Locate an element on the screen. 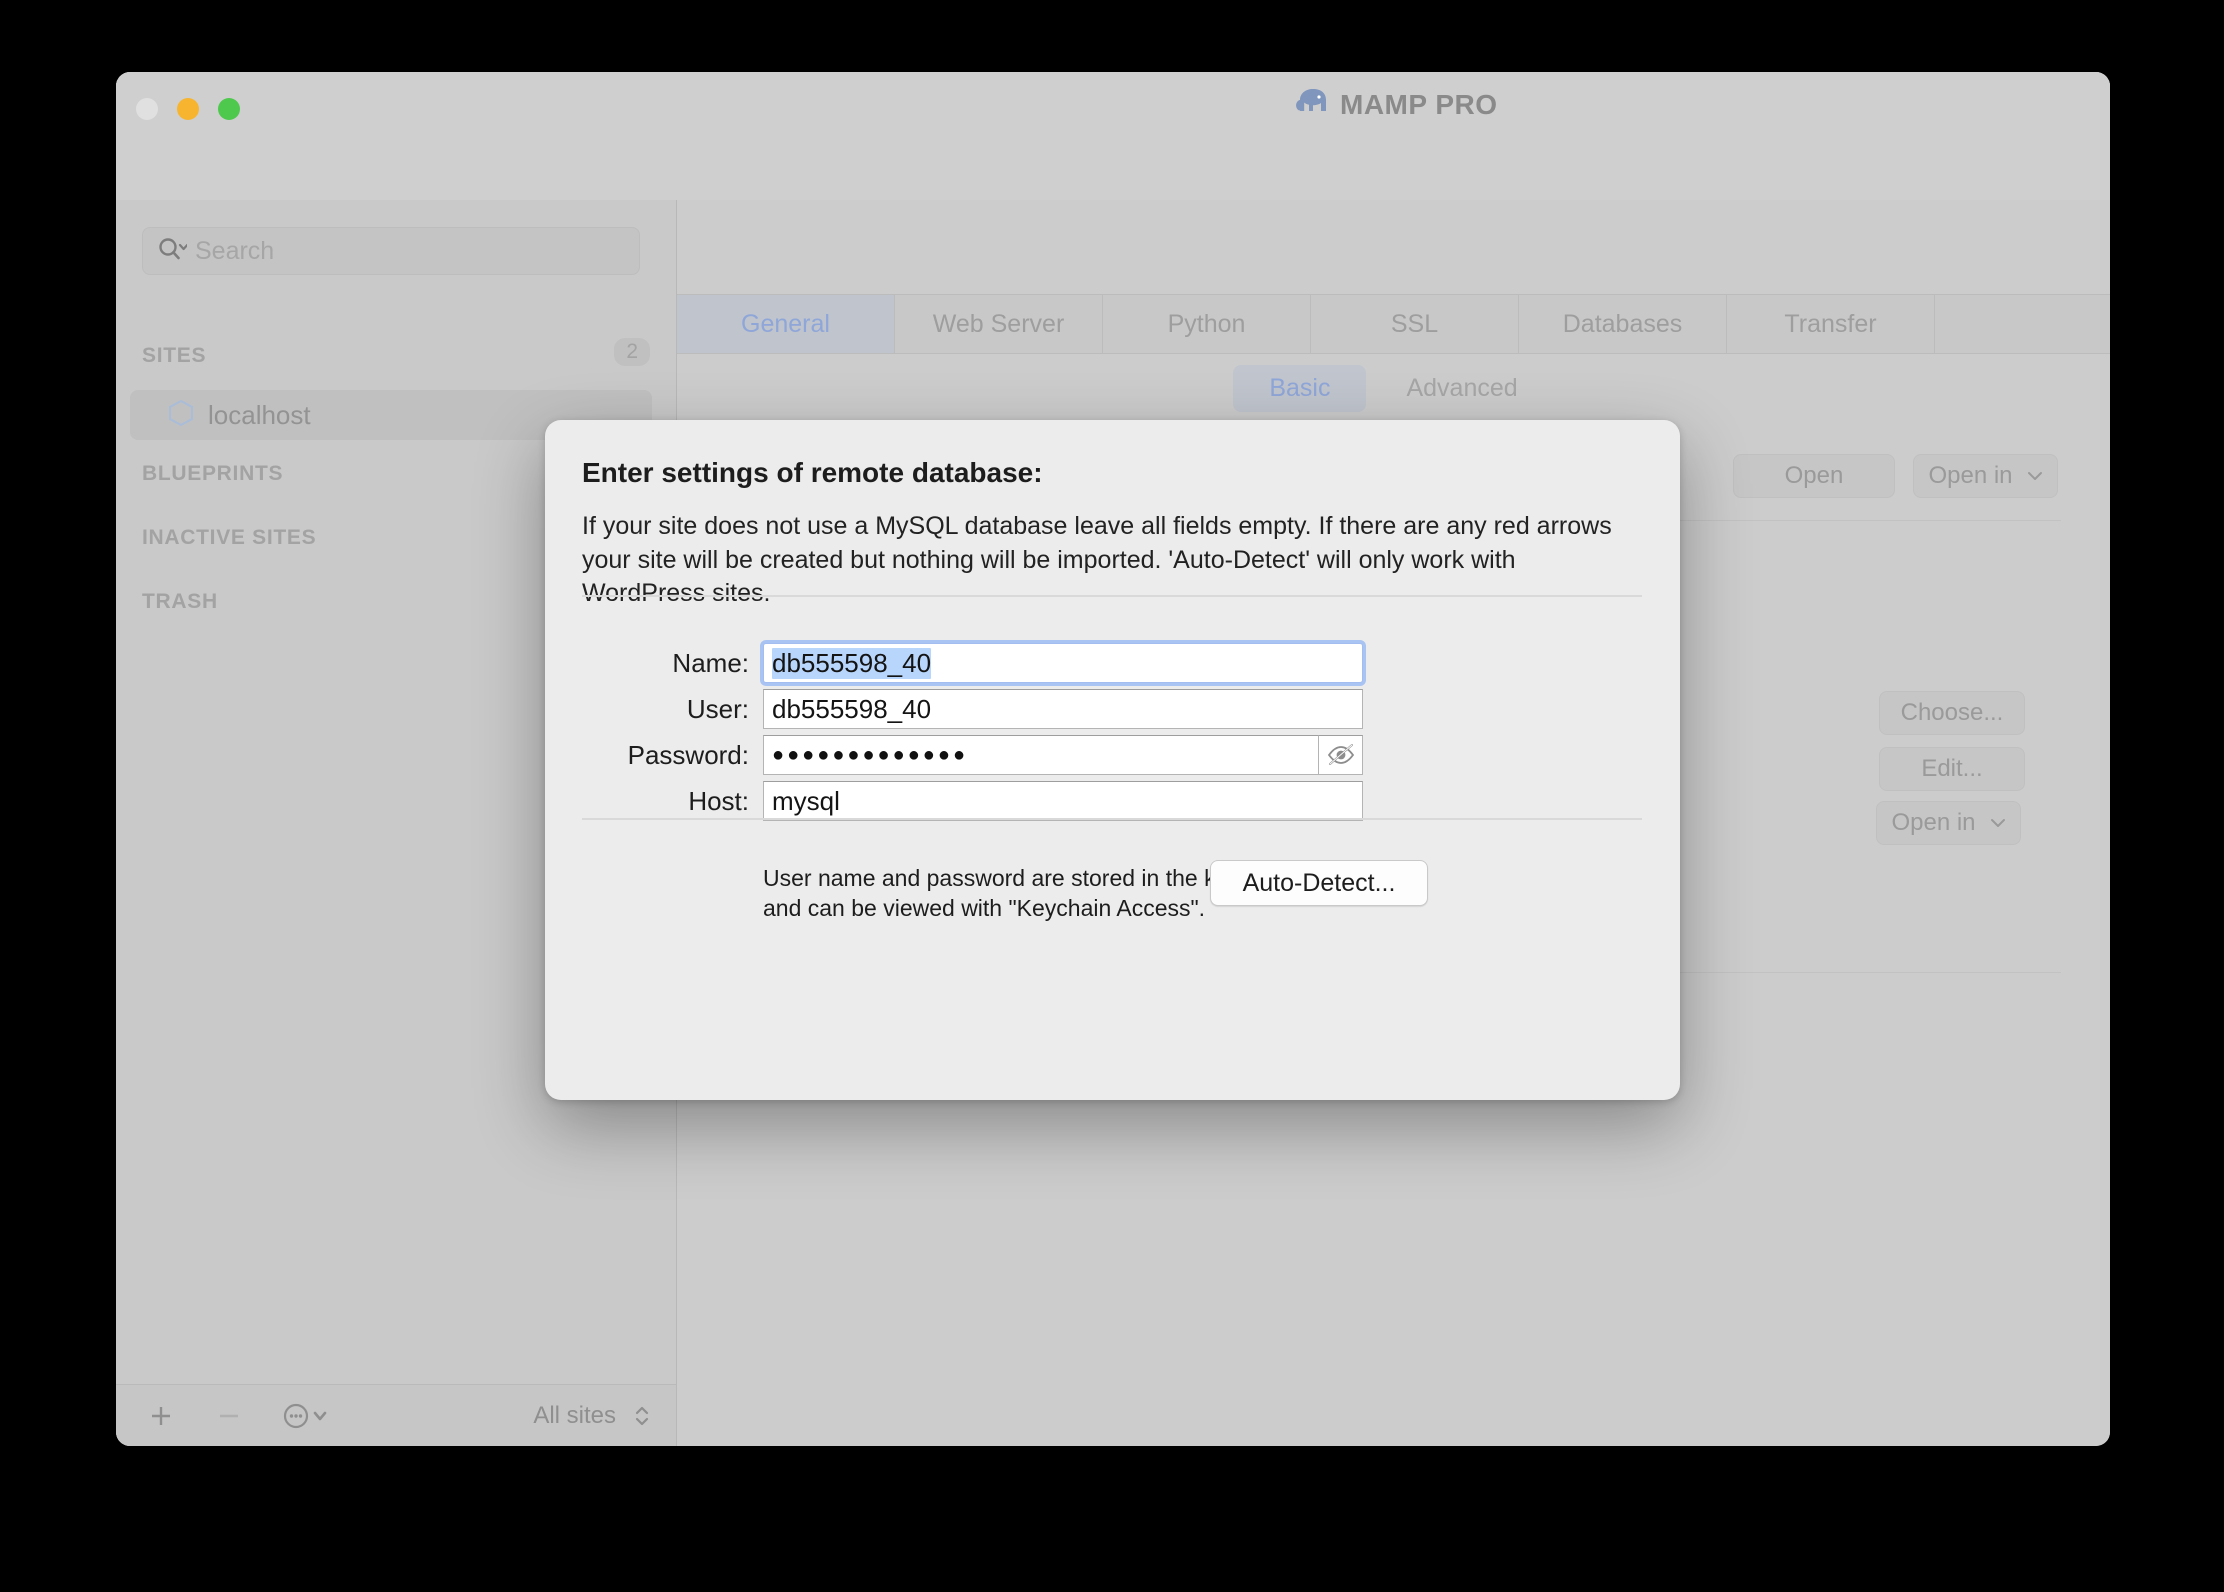 The height and width of the screenshot is (1592, 2224). segment-advanced: Advanced is located at coordinates (1461, 388).